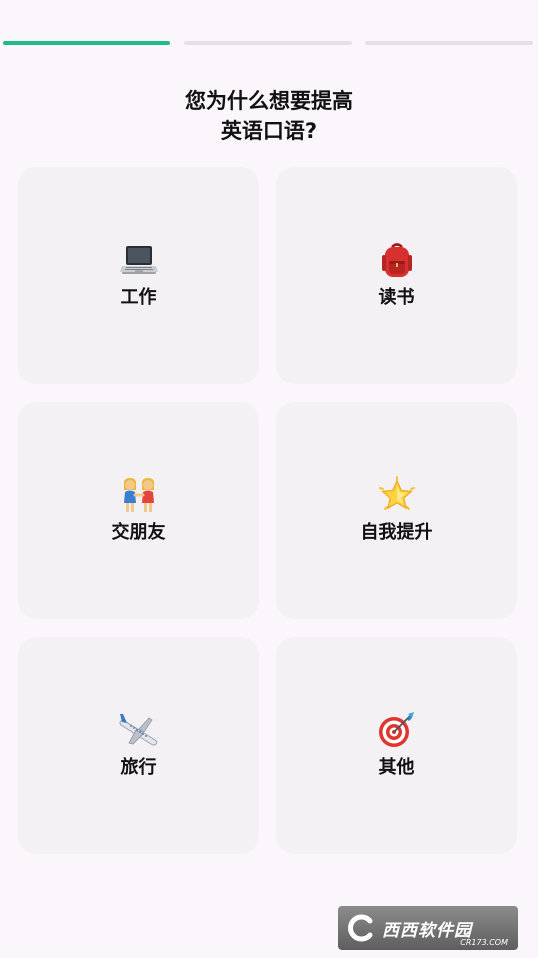 The image size is (538, 958). I want to click on option-label: 旅行, so click(138, 767).